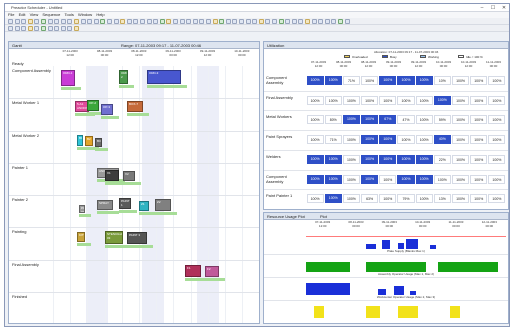  I want to click on utilization-cell: 40%, so click(442, 140).